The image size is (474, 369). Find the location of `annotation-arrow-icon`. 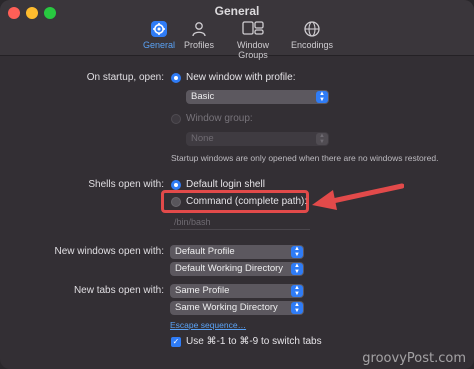

annotation-arrow-icon is located at coordinates (356, 198).